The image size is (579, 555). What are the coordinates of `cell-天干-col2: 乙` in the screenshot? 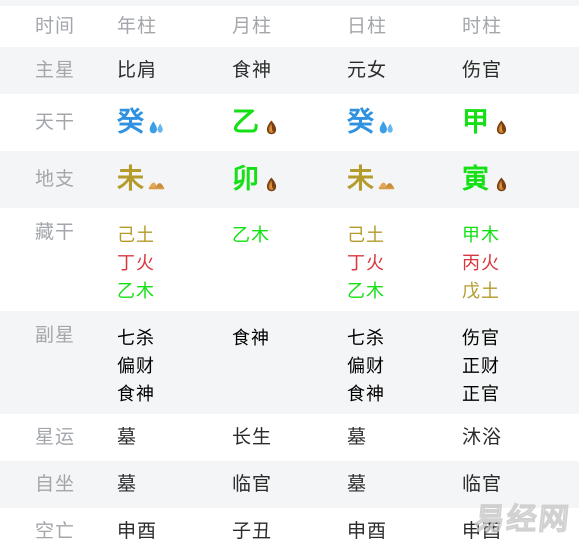 It's located at (289, 122).